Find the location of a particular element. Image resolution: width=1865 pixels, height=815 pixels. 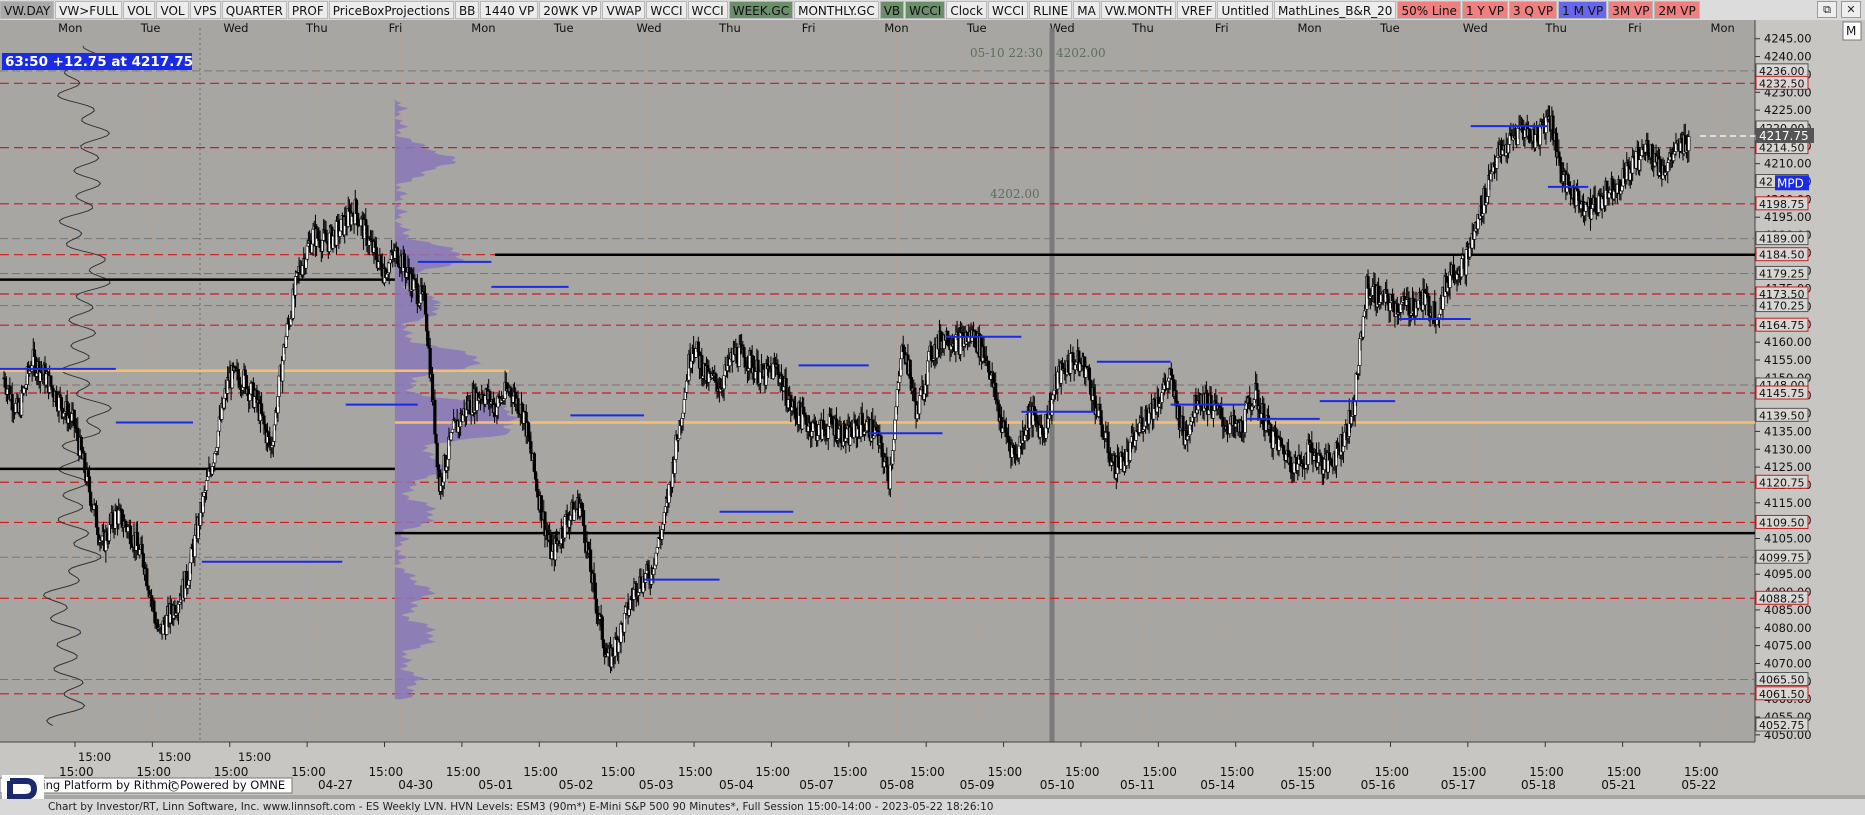

top-day-label: Tue is located at coordinates (563, 28).